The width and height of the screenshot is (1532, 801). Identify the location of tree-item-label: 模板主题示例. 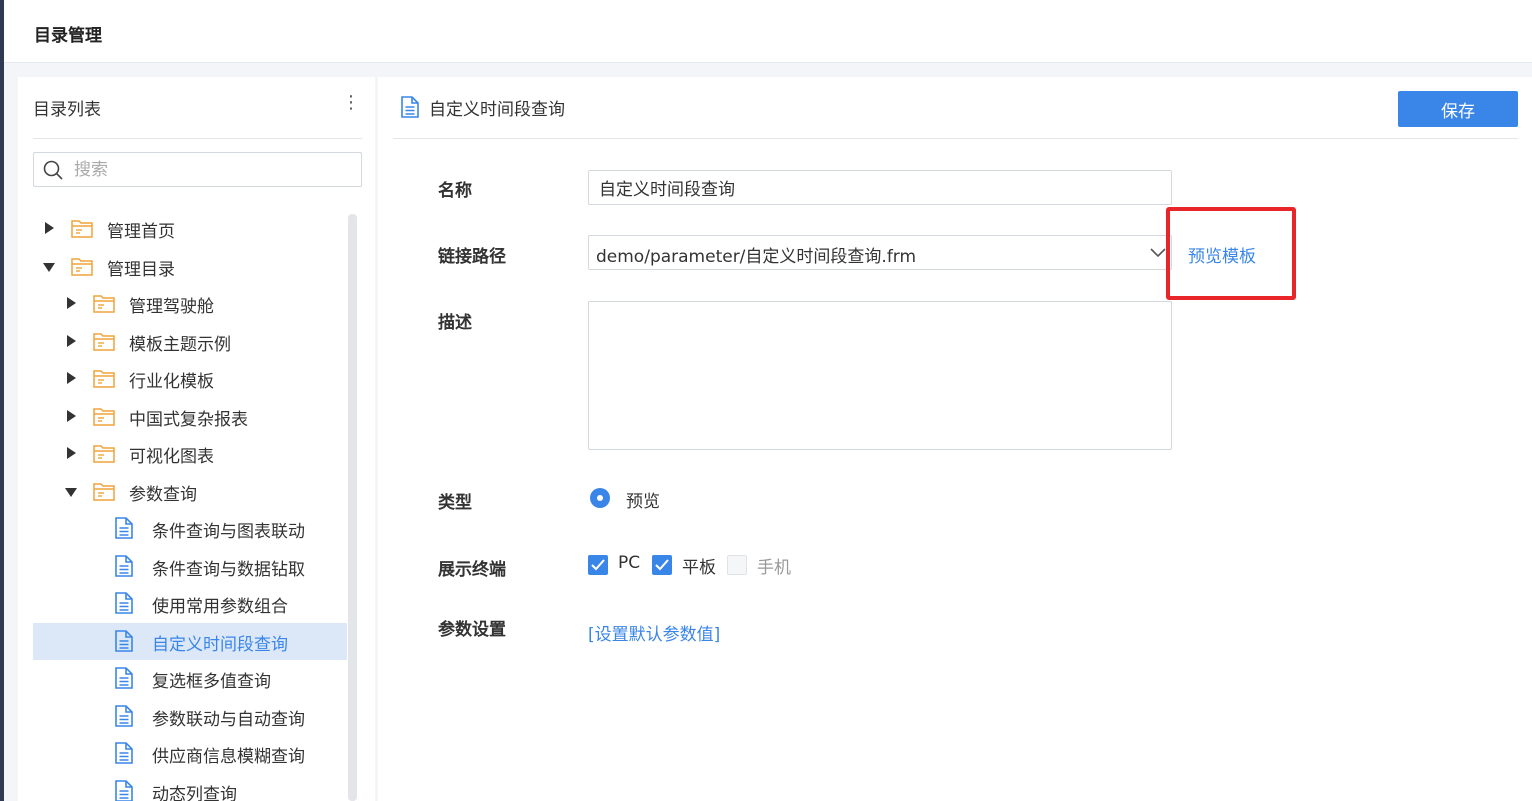
(180, 344).